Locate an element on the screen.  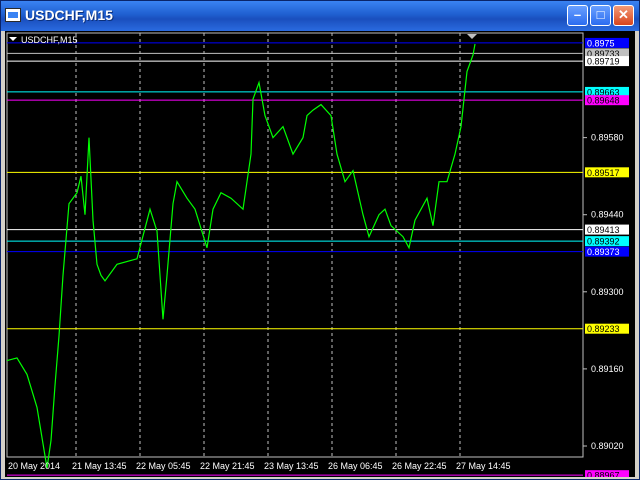
chart-window-icon is located at coordinates (13, 15).